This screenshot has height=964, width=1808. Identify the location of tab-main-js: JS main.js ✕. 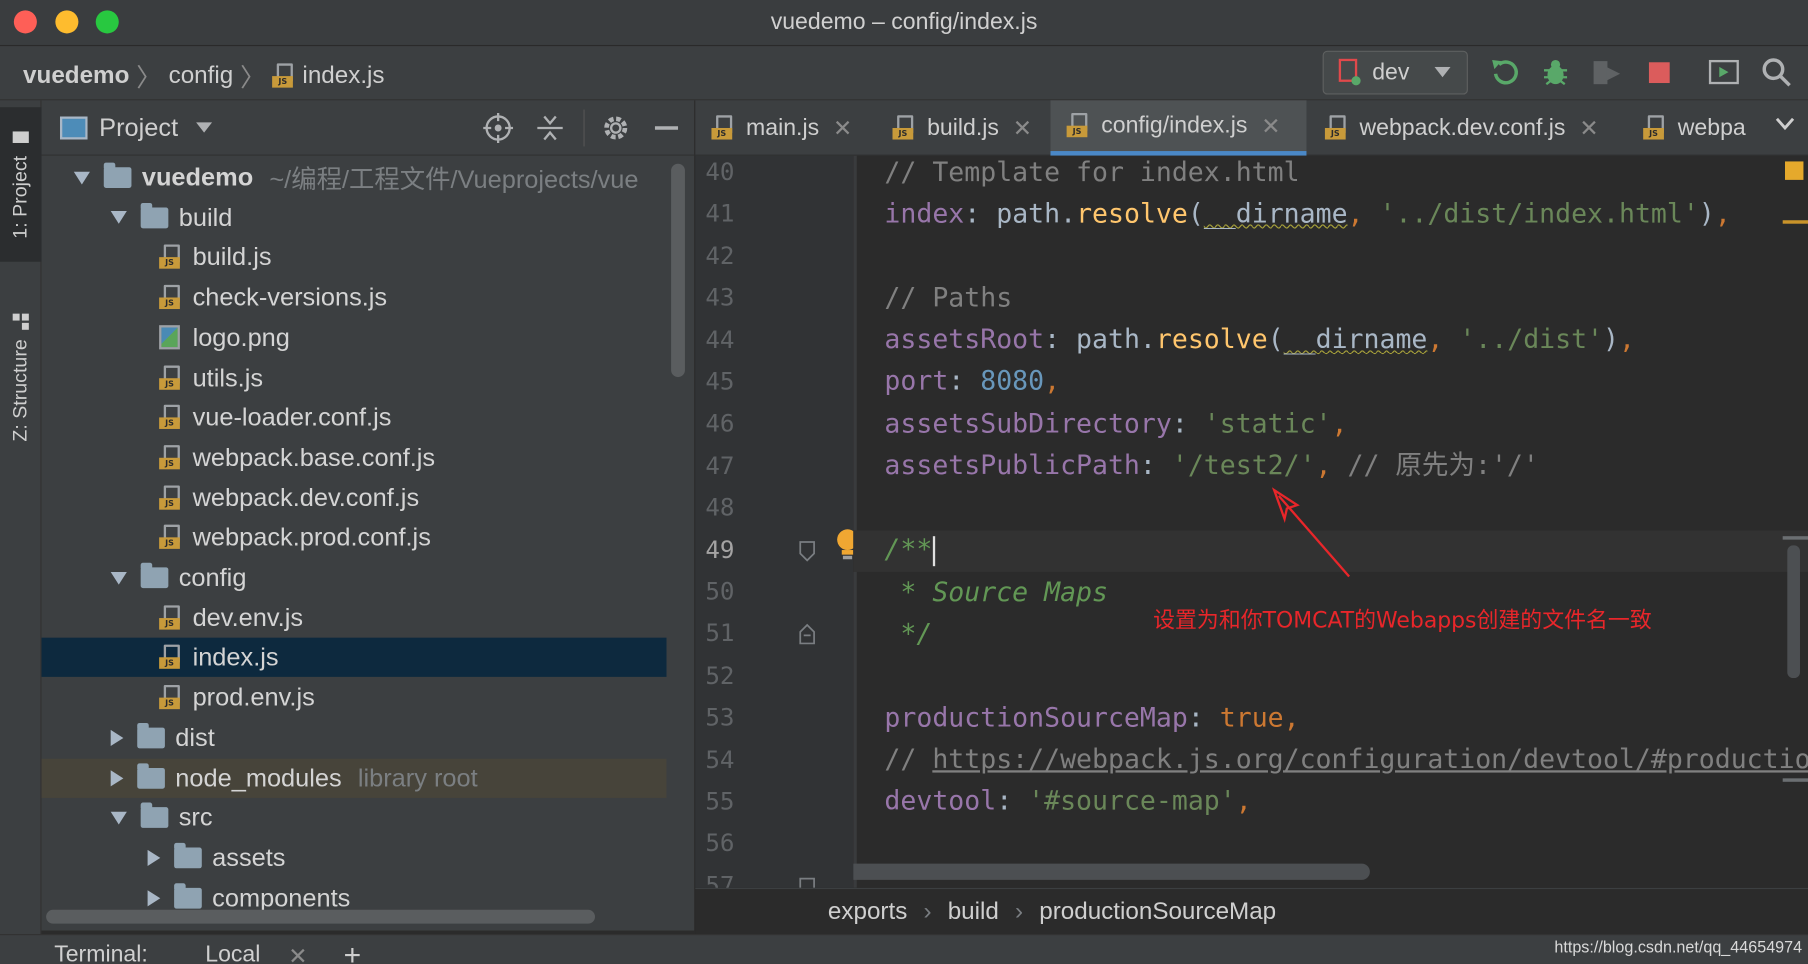
(784, 127).